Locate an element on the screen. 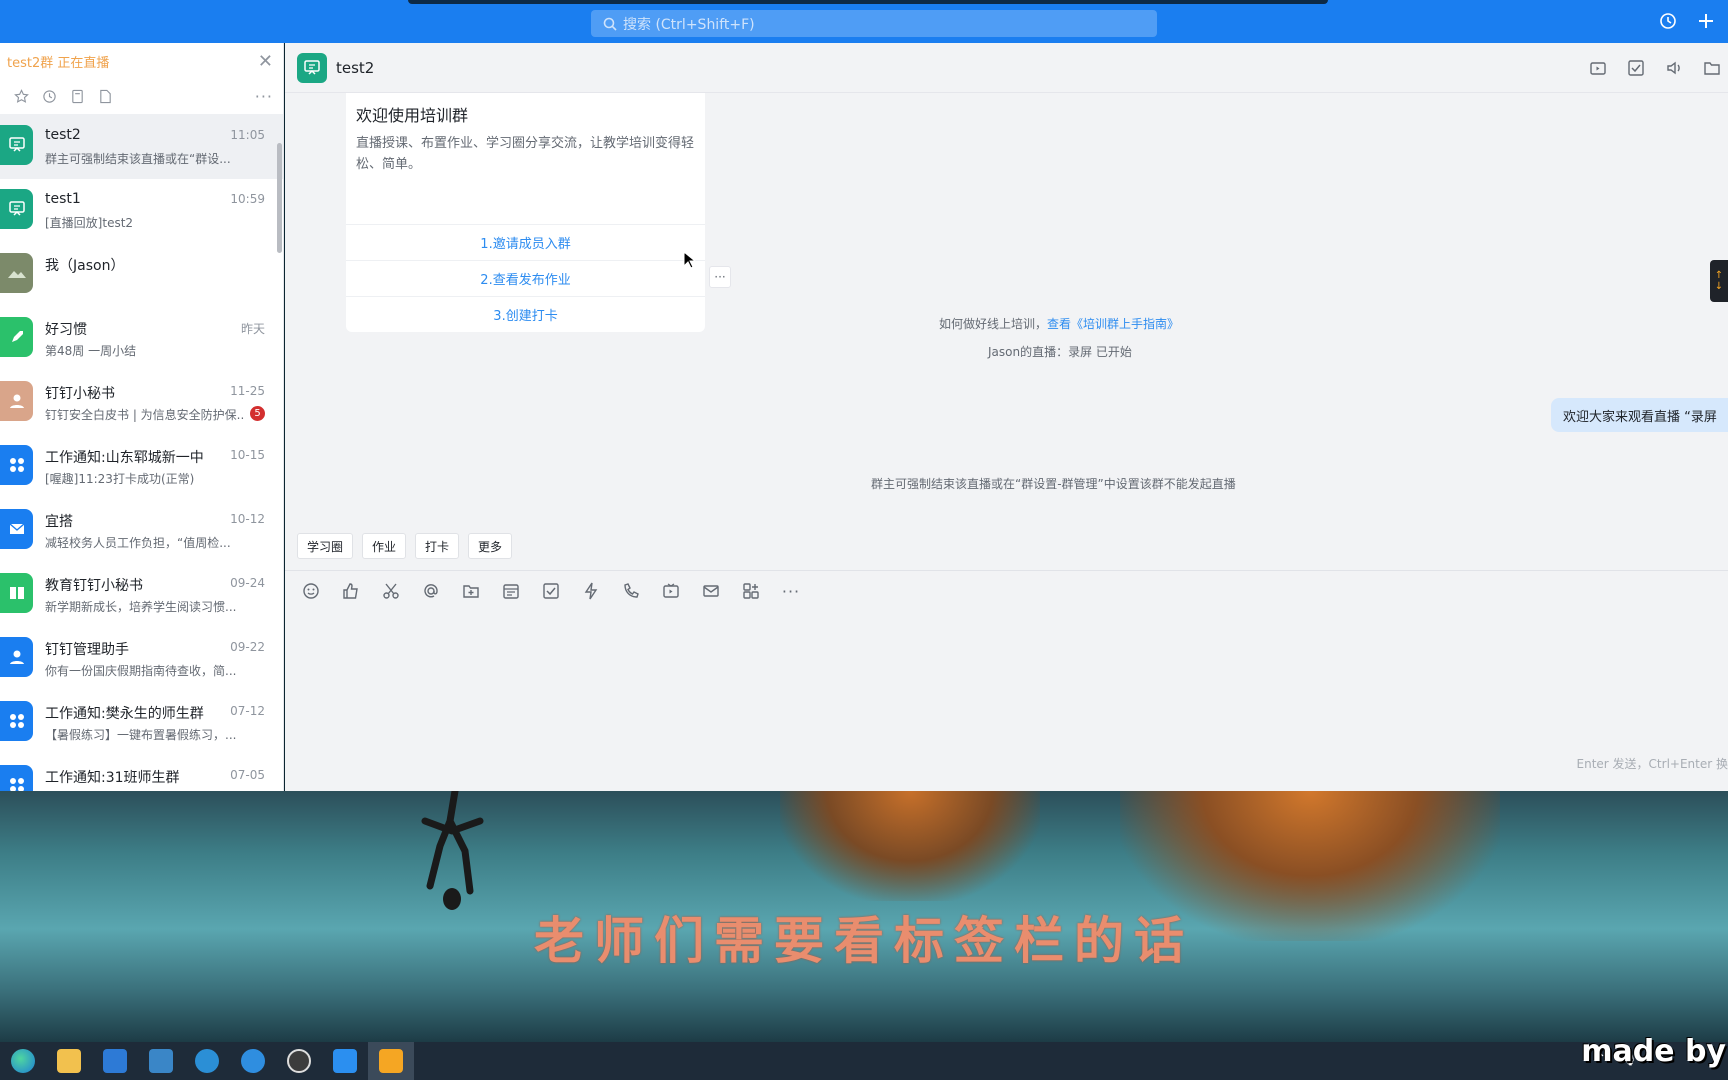 The image size is (1728, 1080). scroll-nav-tab: ↑ ↓ is located at coordinates (1719, 281).